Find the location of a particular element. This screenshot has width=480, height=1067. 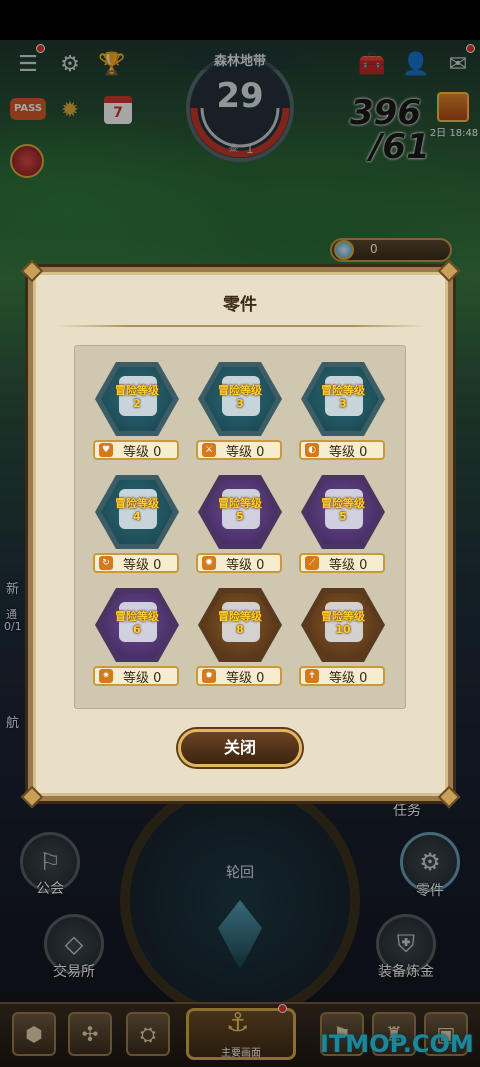

part-hex: 冒险等级 8 is located at coordinates (240, 625).